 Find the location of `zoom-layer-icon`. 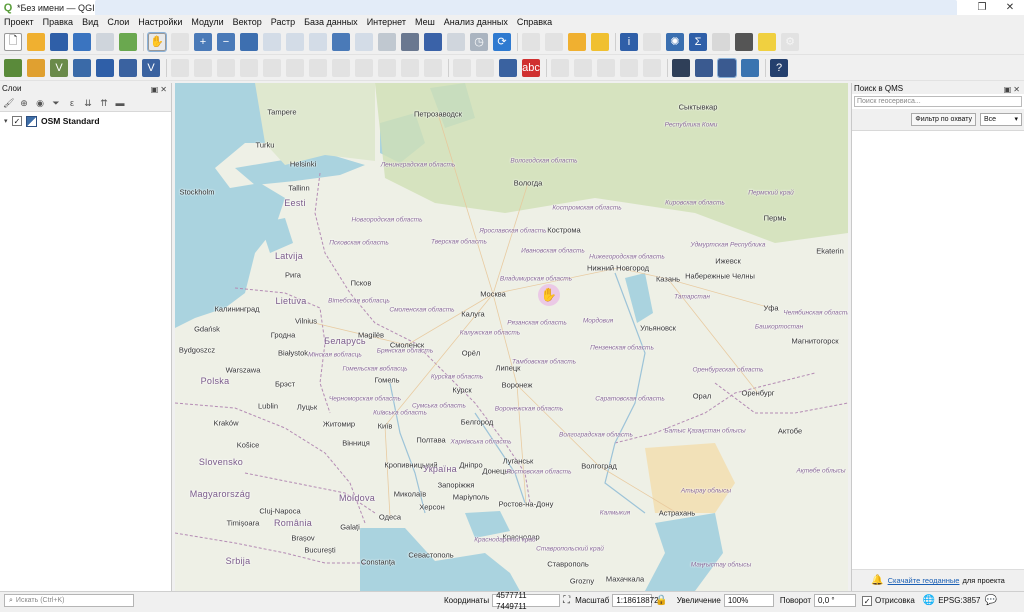

zoom-layer-icon is located at coordinates (295, 41).